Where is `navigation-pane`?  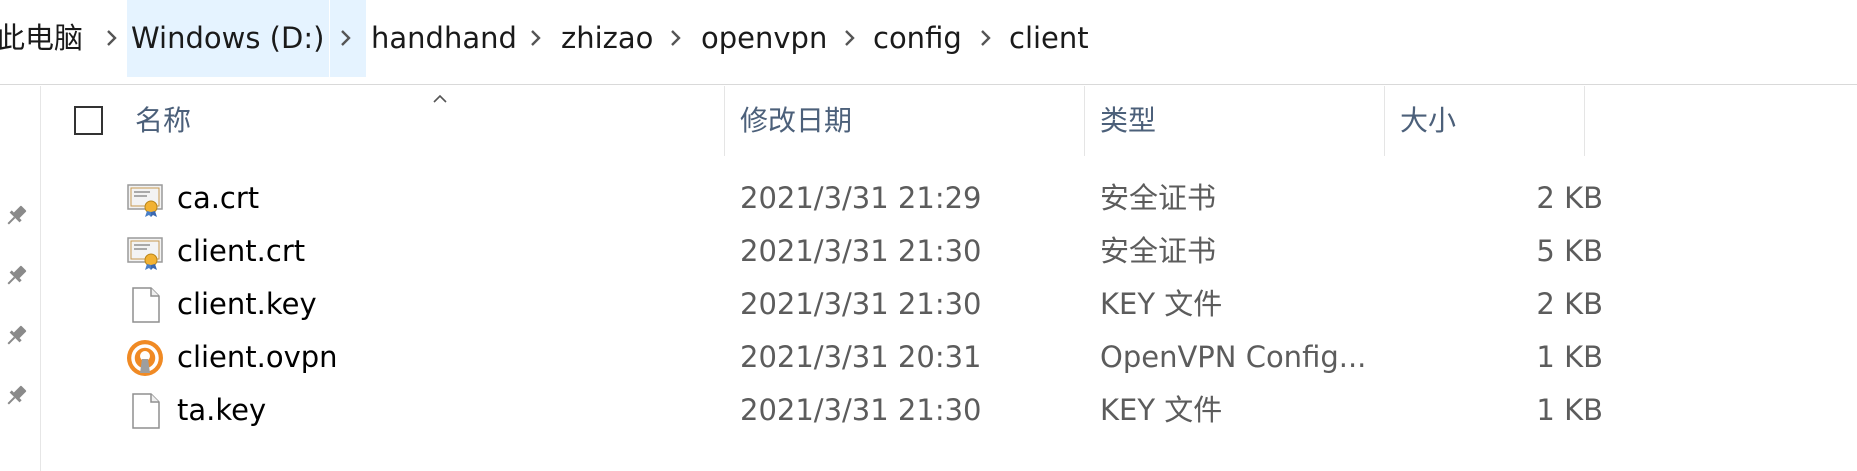
navigation-pane is located at coordinates (20, 278).